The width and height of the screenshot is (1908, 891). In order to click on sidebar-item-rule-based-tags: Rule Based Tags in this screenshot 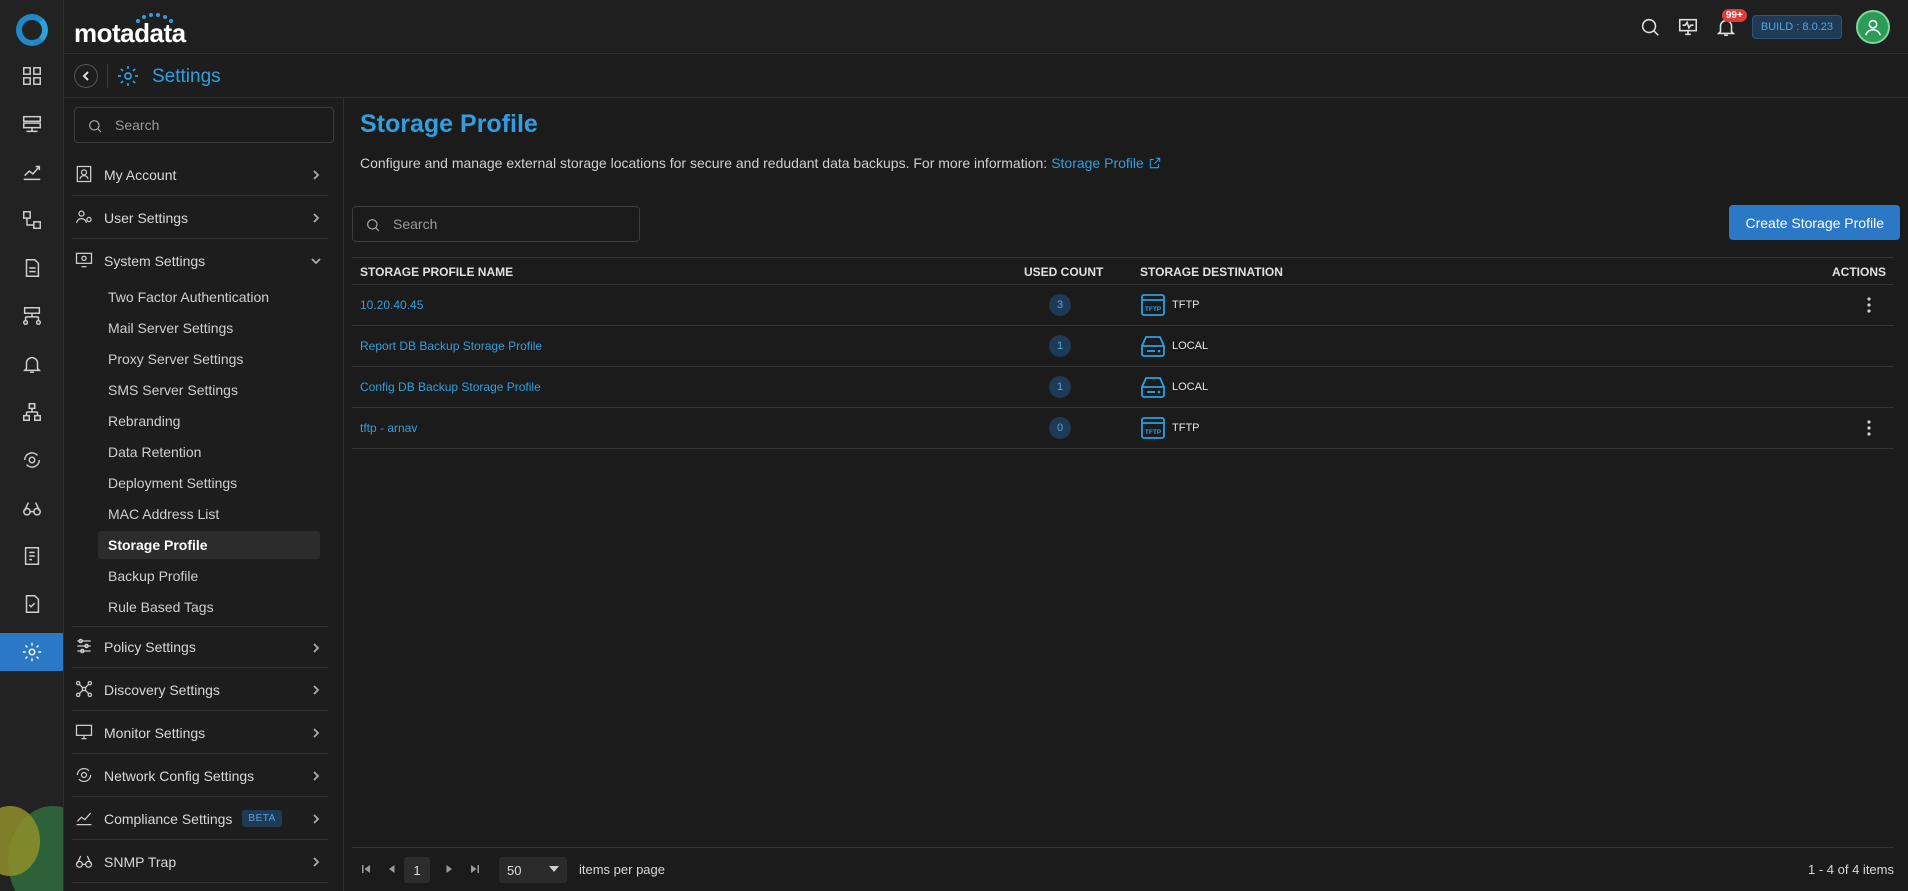, I will do `click(209, 607)`.